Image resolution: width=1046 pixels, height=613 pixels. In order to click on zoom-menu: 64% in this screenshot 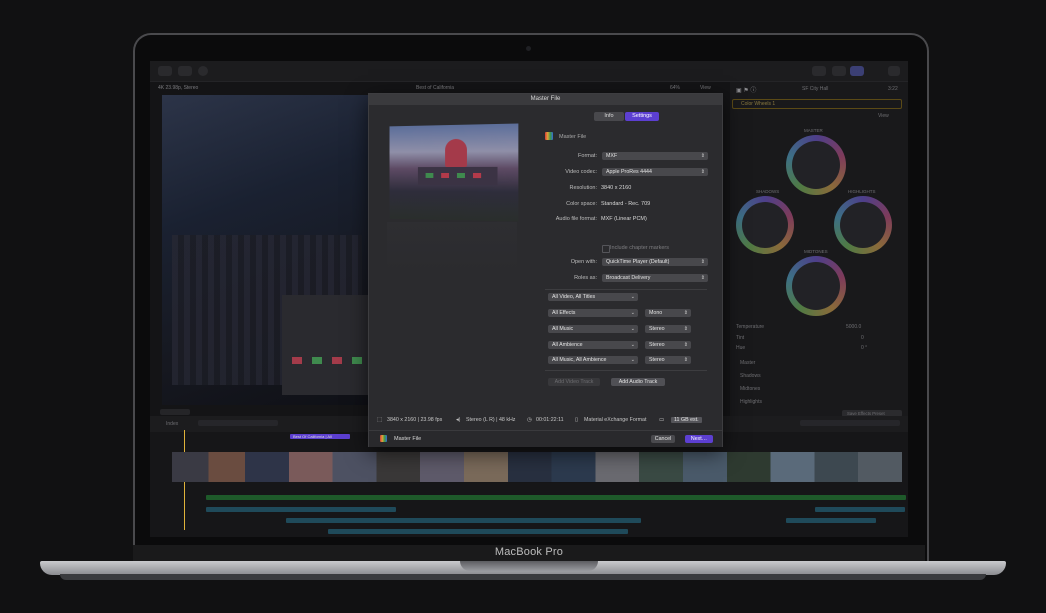, I will do `click(675, 88)`.